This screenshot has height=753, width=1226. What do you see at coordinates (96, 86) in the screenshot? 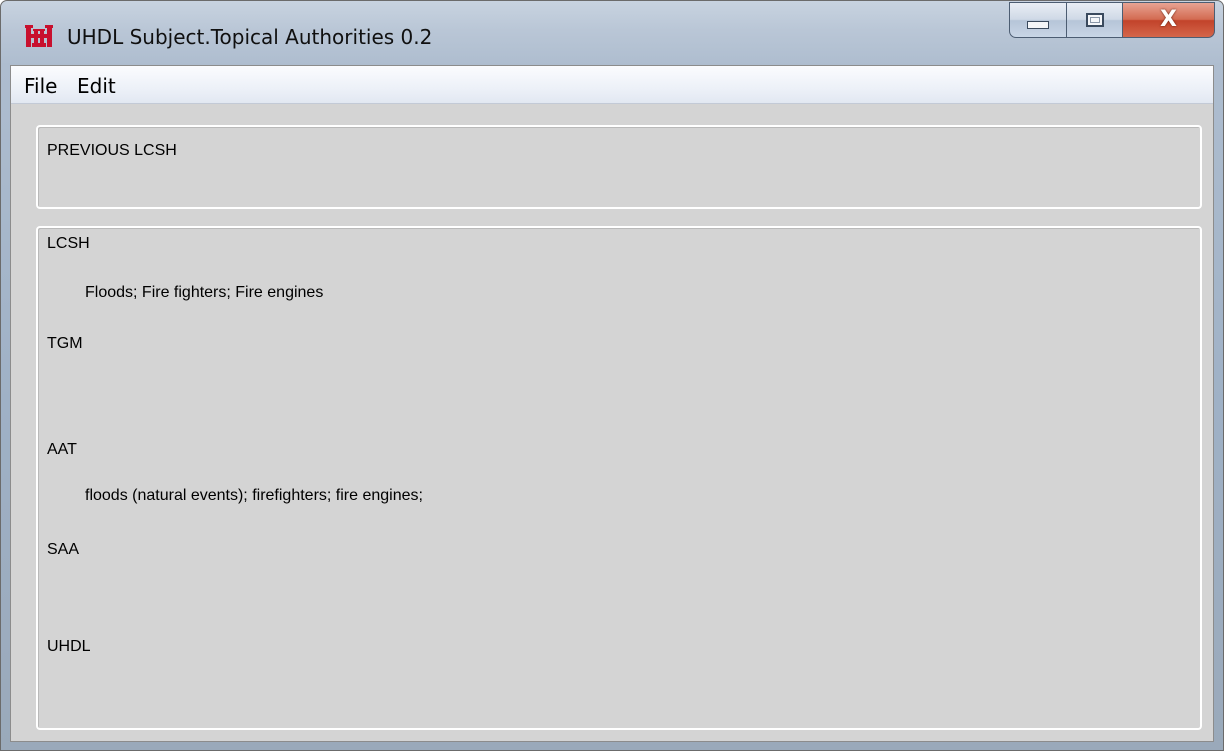
I see `menu-edit: Edit` at bounding box center [96, 86].